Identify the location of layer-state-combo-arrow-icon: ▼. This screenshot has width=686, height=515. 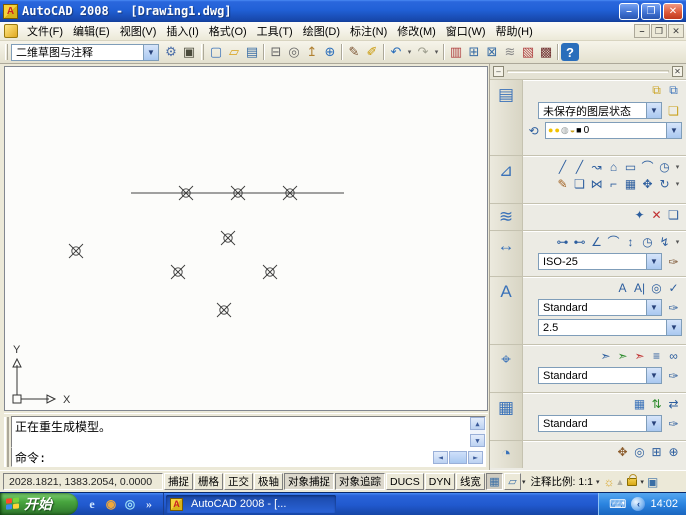
(653, 110).